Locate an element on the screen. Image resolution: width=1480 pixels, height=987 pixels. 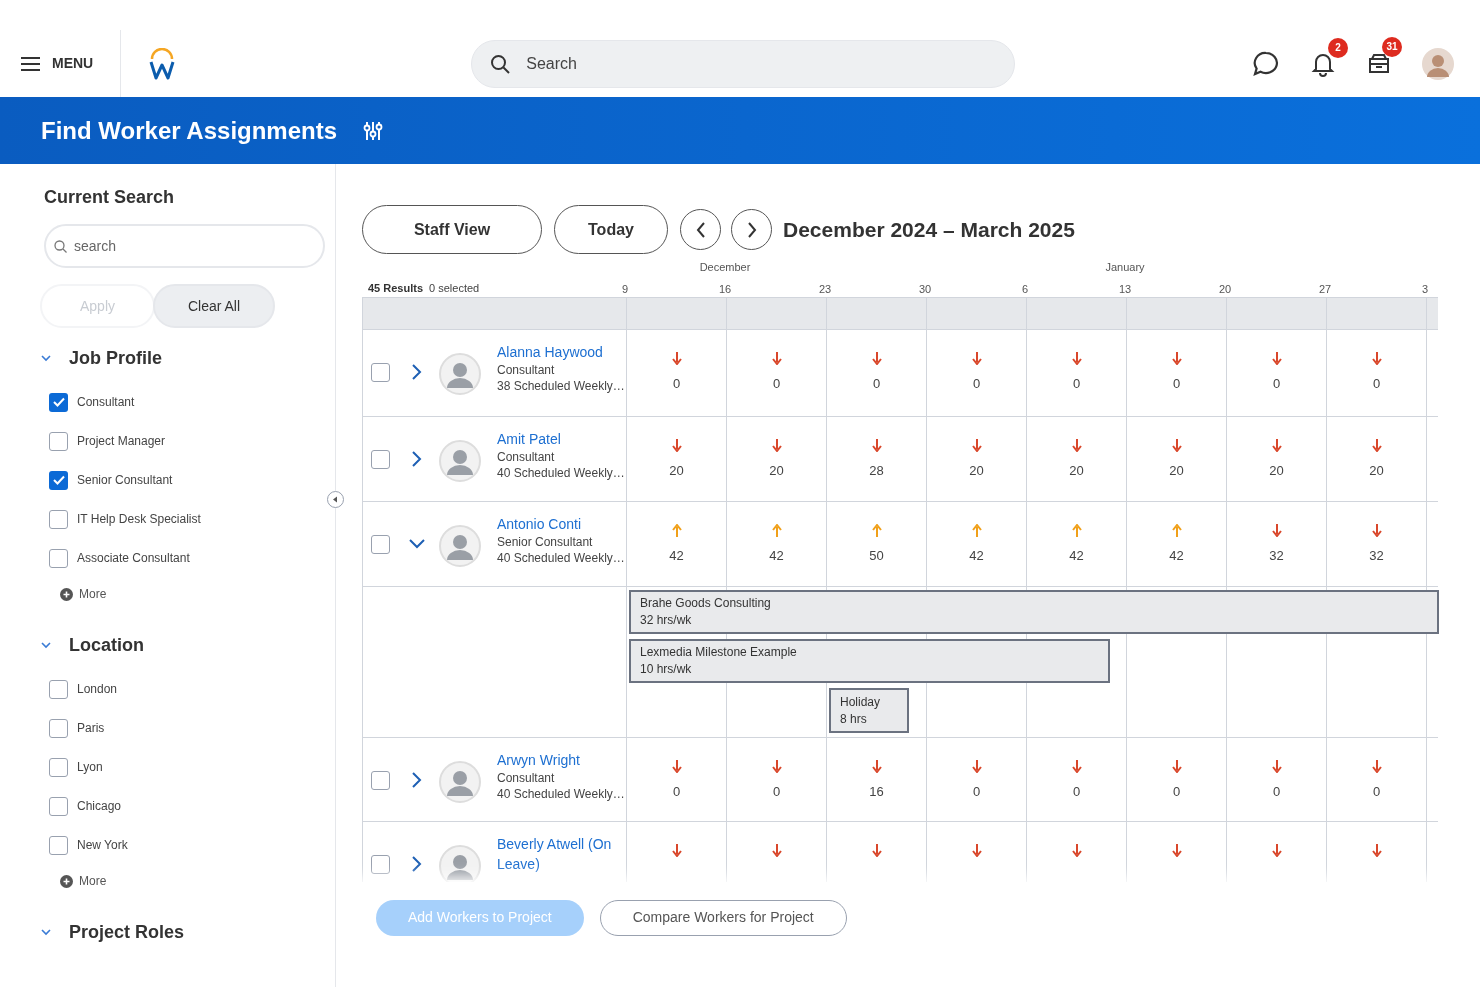
selected-count: 0 selected is located at coordinates (454, 289).